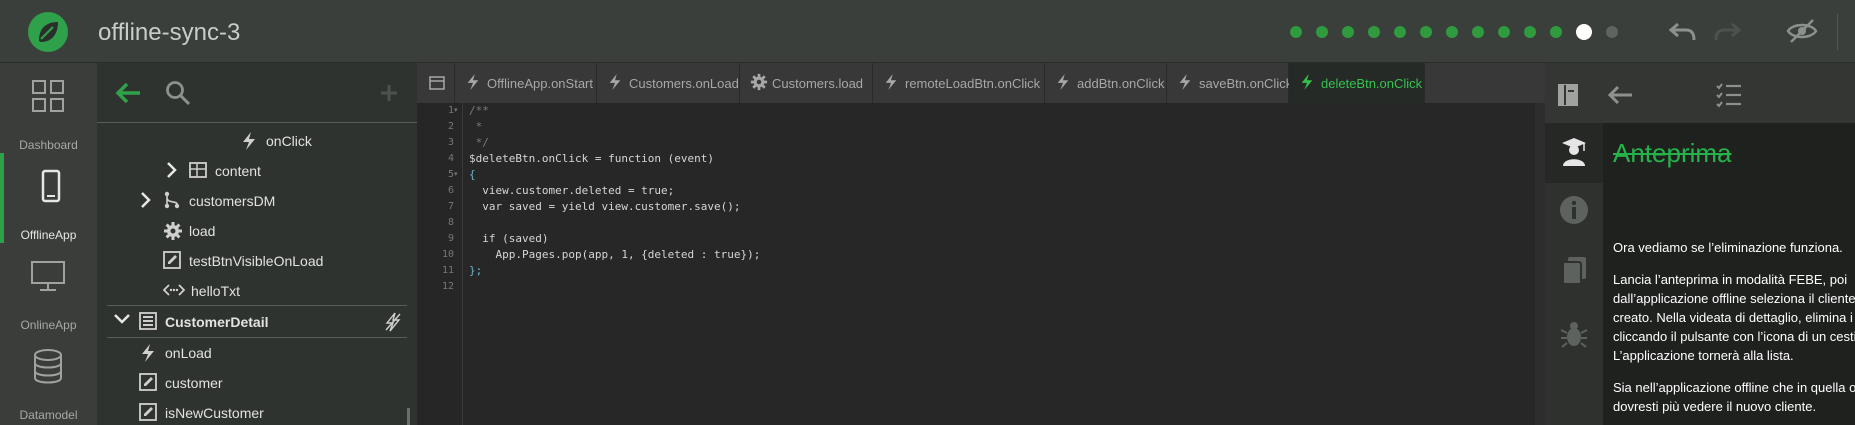 Image resolution: width=1855 pixels, height=425 pixels. I want to click on code-line: */, so click(479, 142).